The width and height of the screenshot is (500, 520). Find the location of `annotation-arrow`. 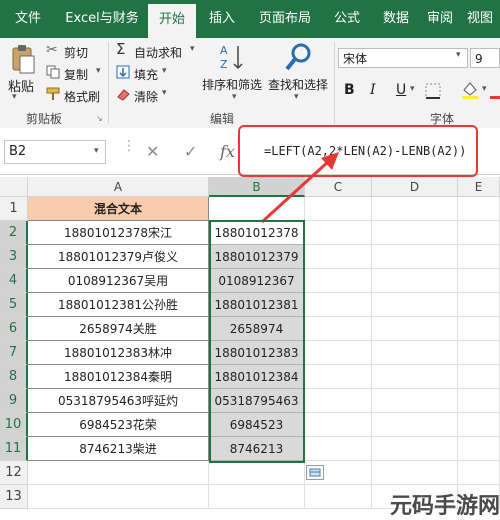

annotation-arrow is located at coordinates (299, 188).